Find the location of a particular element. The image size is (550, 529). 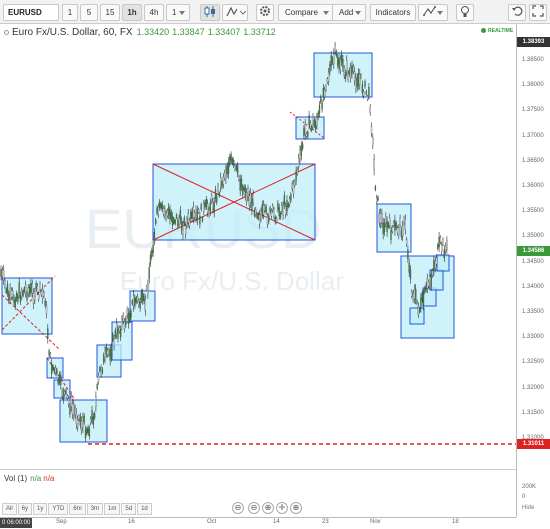

range-button-1y: 1y is located at coordinates (40, 509).